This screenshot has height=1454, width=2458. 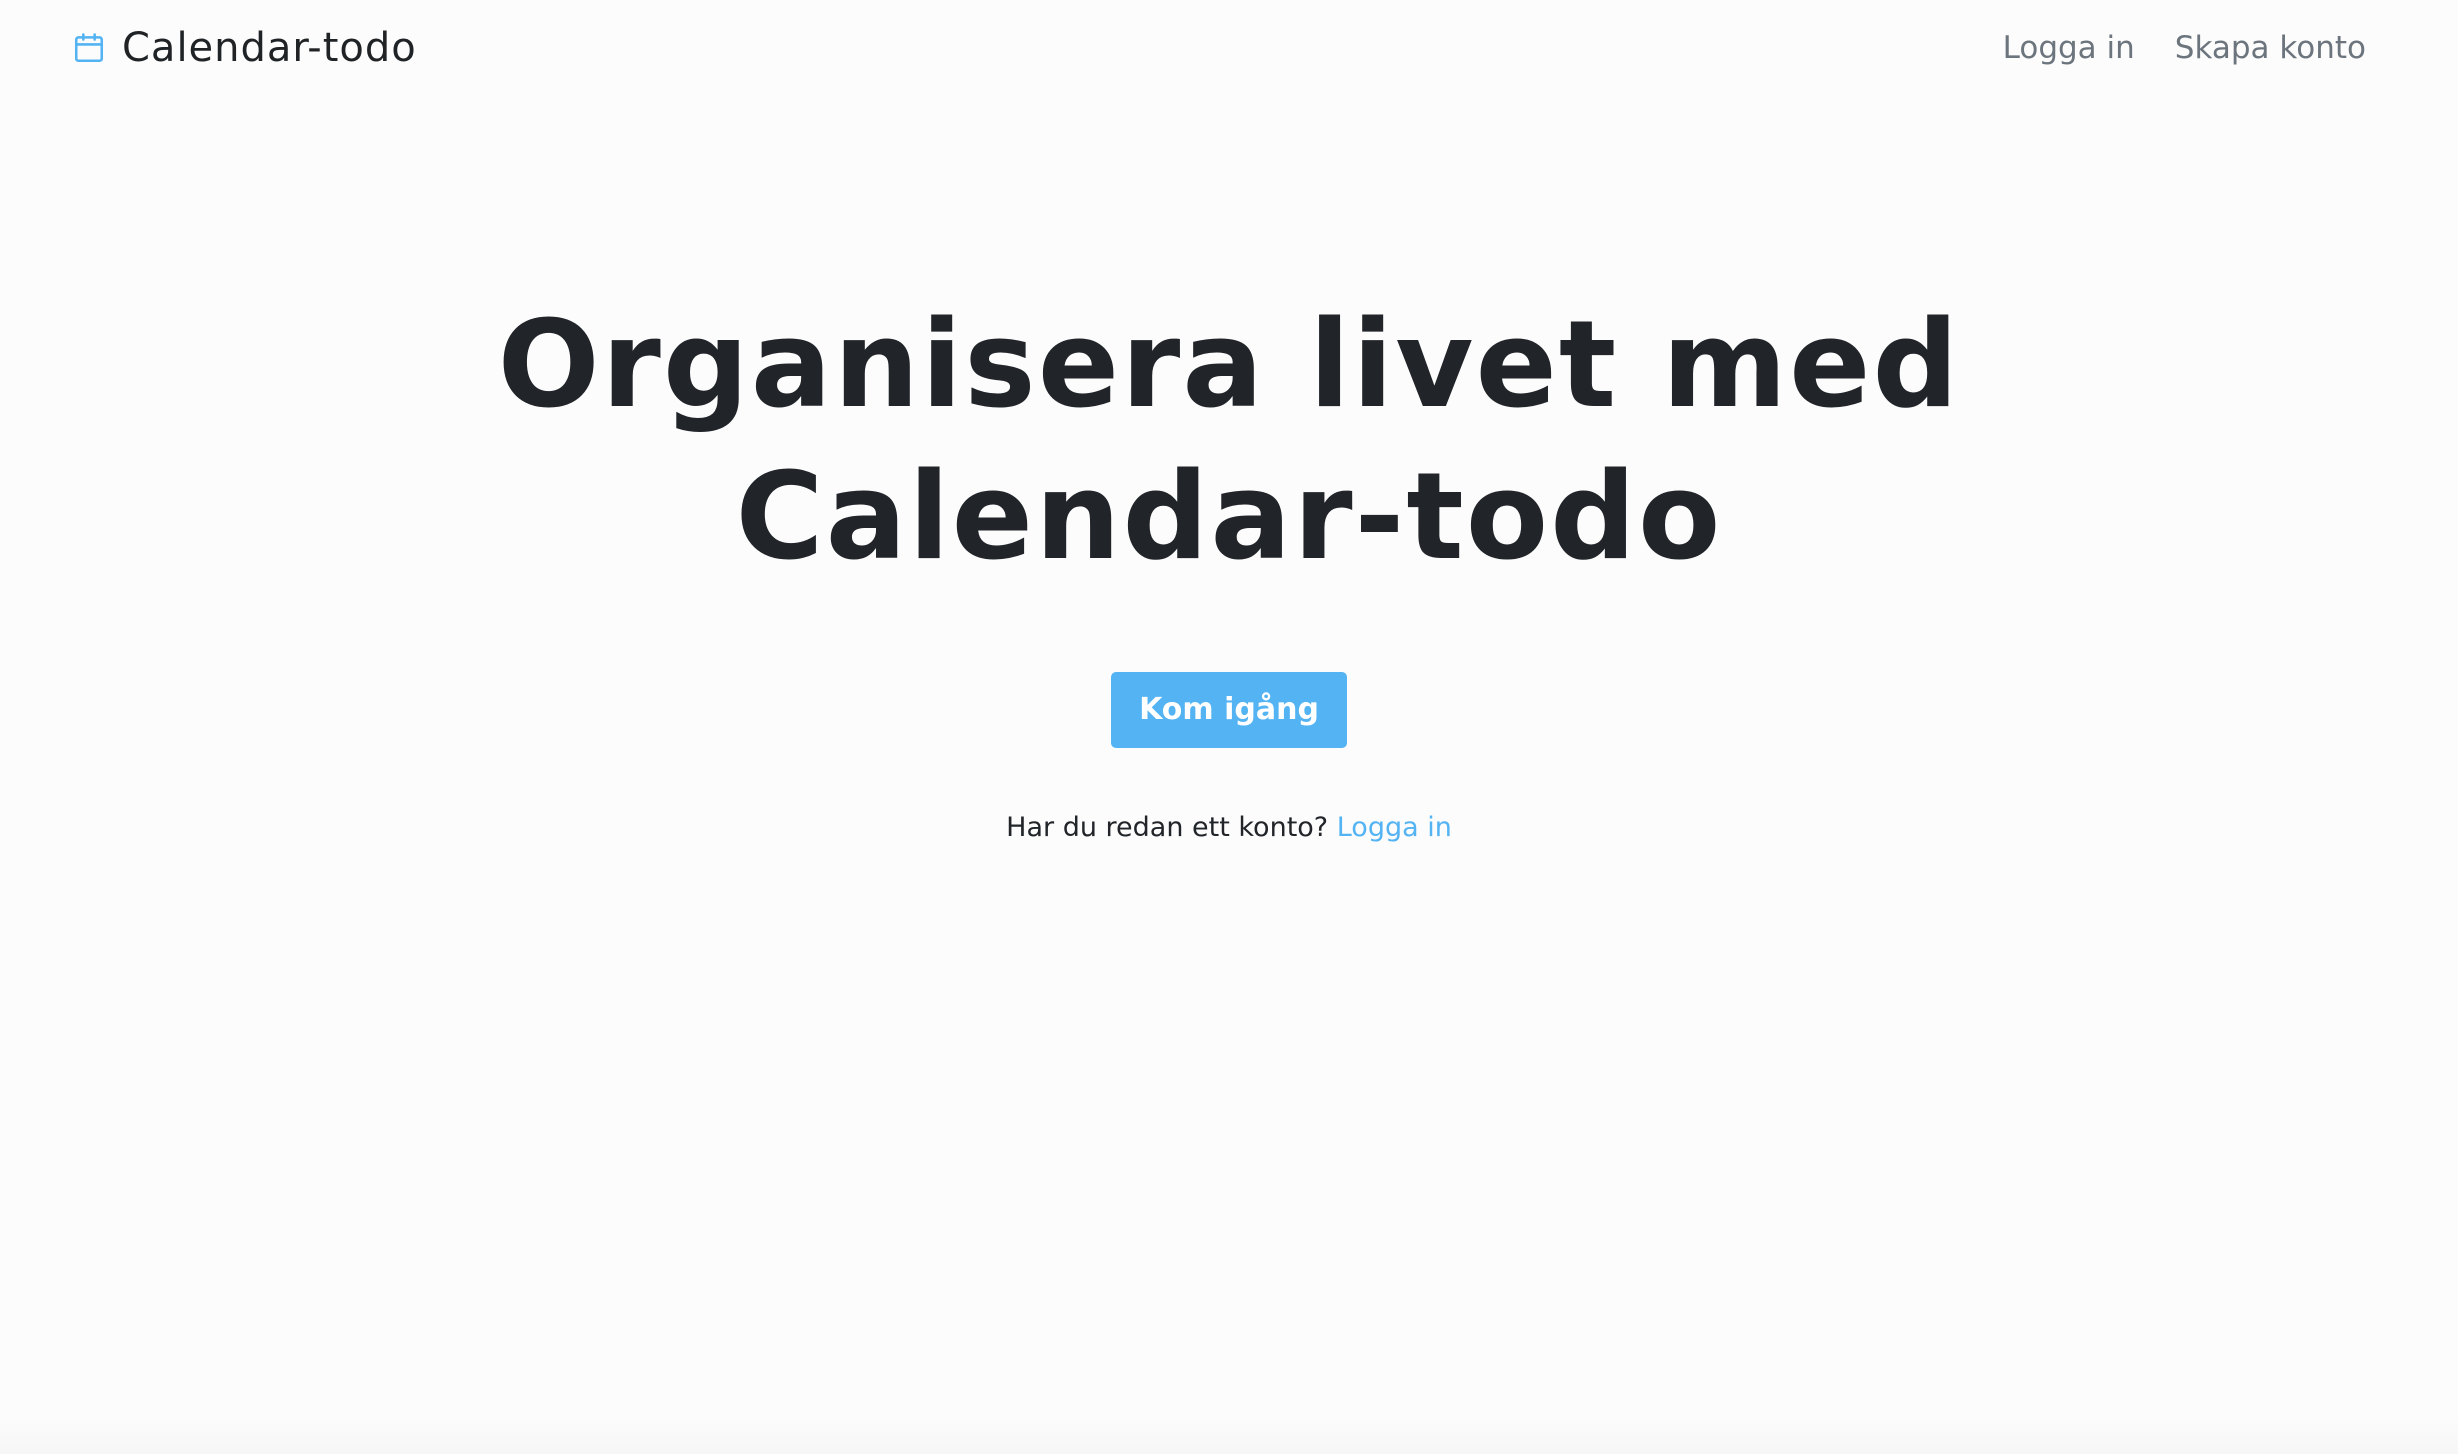 I want to click on nav-login-link: Logga in, so click(x=2069, y=48).